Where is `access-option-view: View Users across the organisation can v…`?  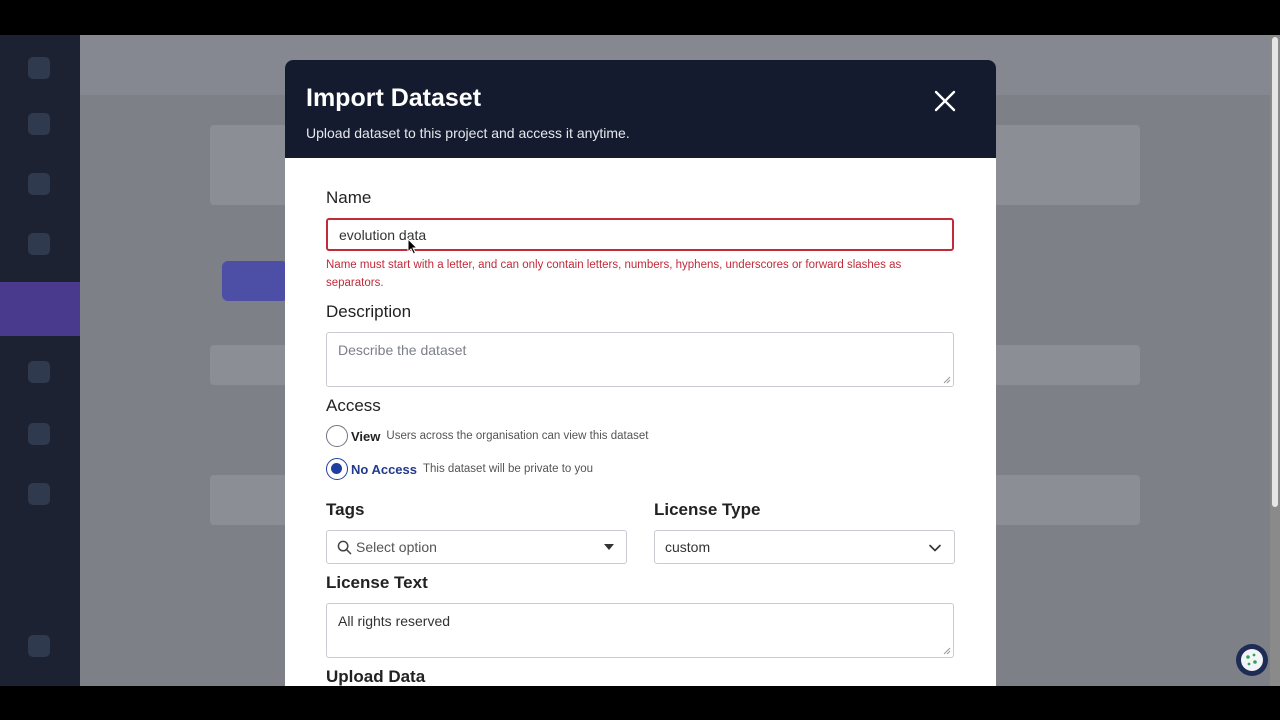
access-option-view: View Users across the organisation can v… is located at coordinates (487, 436).